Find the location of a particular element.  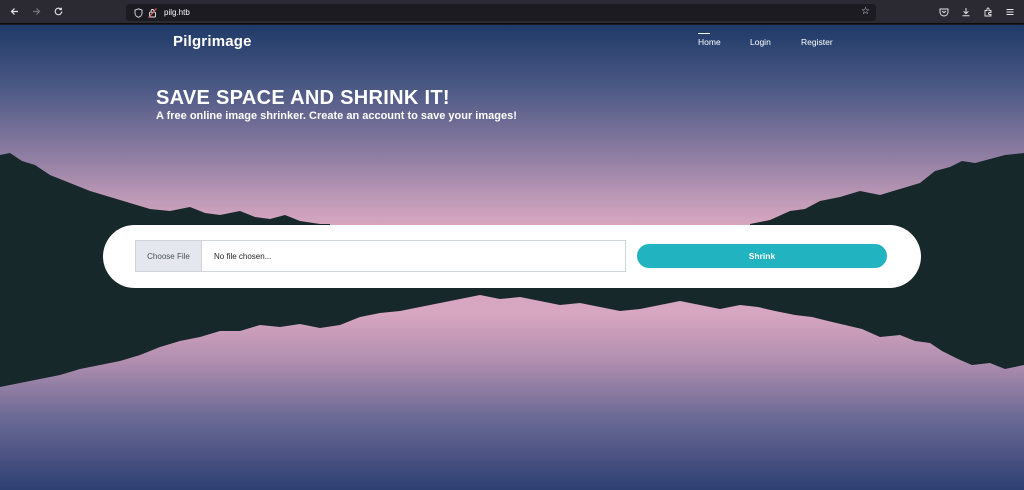

choose-file-button: Choose File is located at coordinates (169, 256).